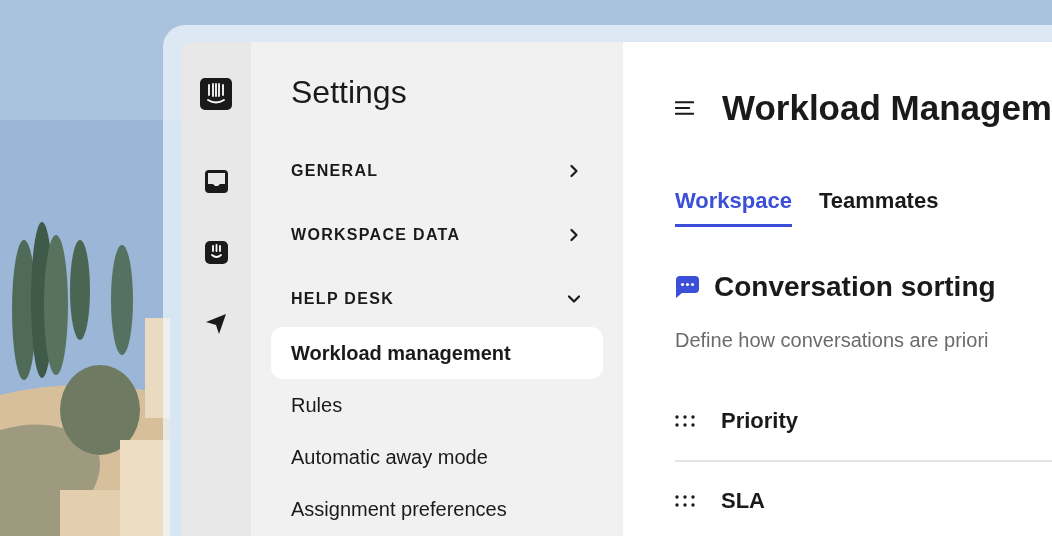  What do you see at coordinates (760, 421) in the screenshot?
I see `sort-item-label: Priority` at bounding box center [760, 421].